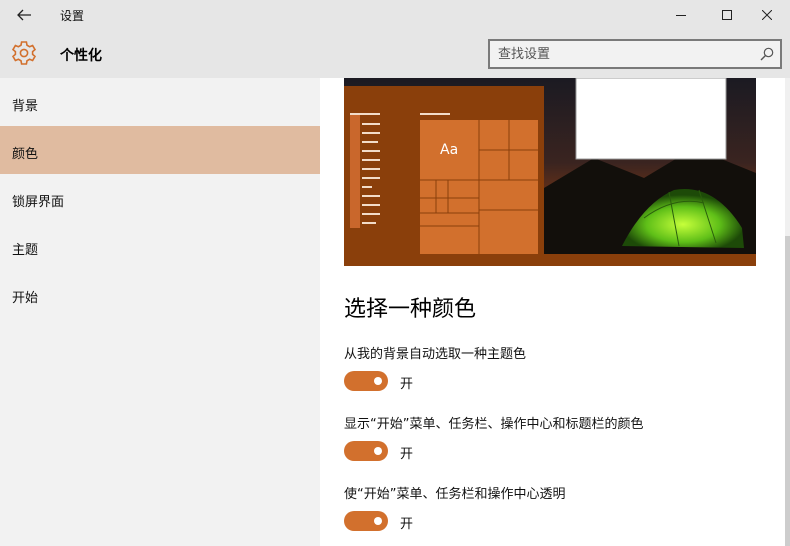 Image resolution: width=790 pixels, height=546 pixels. Describe the element at coordinates (727, 15) in the screenshot. I see `maximize-icon` at that location.